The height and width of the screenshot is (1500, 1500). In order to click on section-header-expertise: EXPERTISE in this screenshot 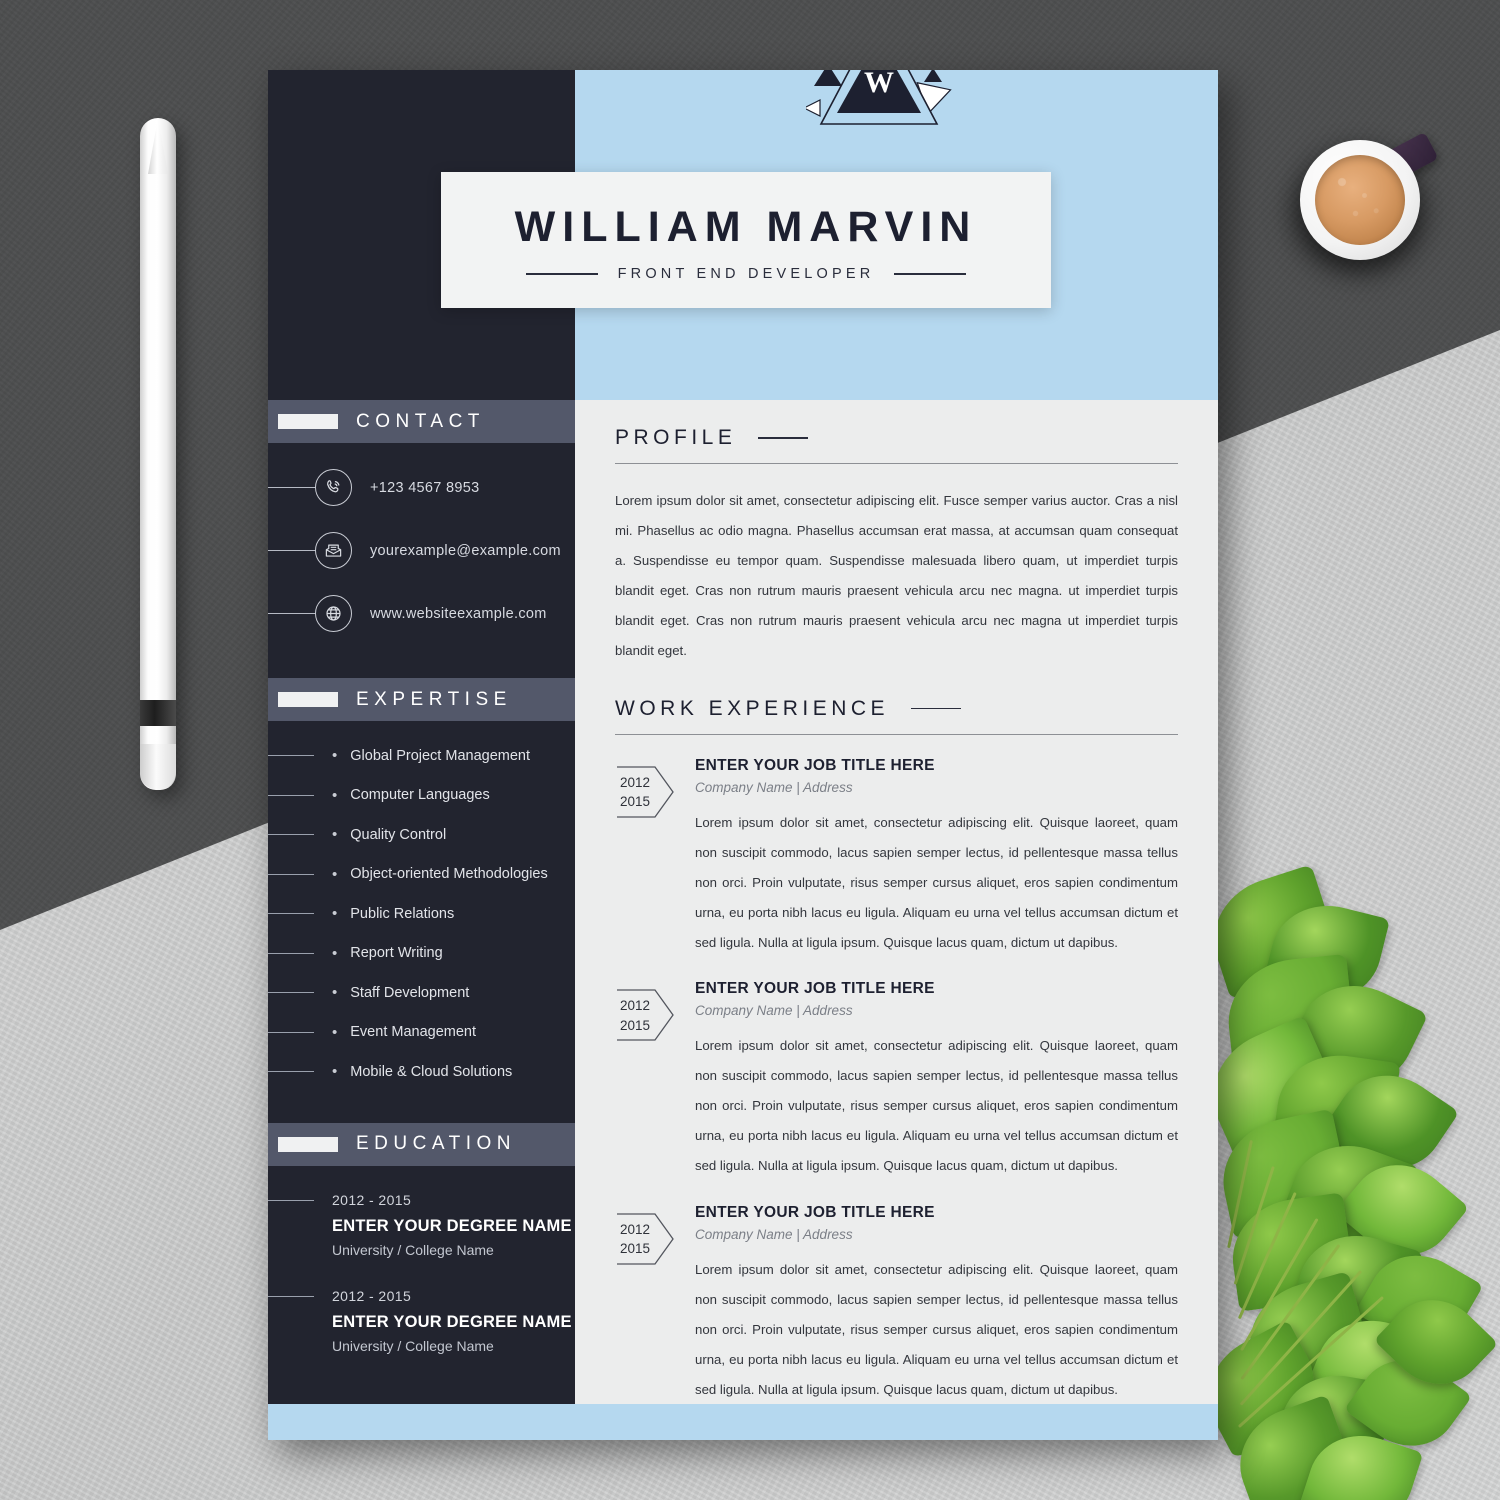, I will do `click(421, 700)`.